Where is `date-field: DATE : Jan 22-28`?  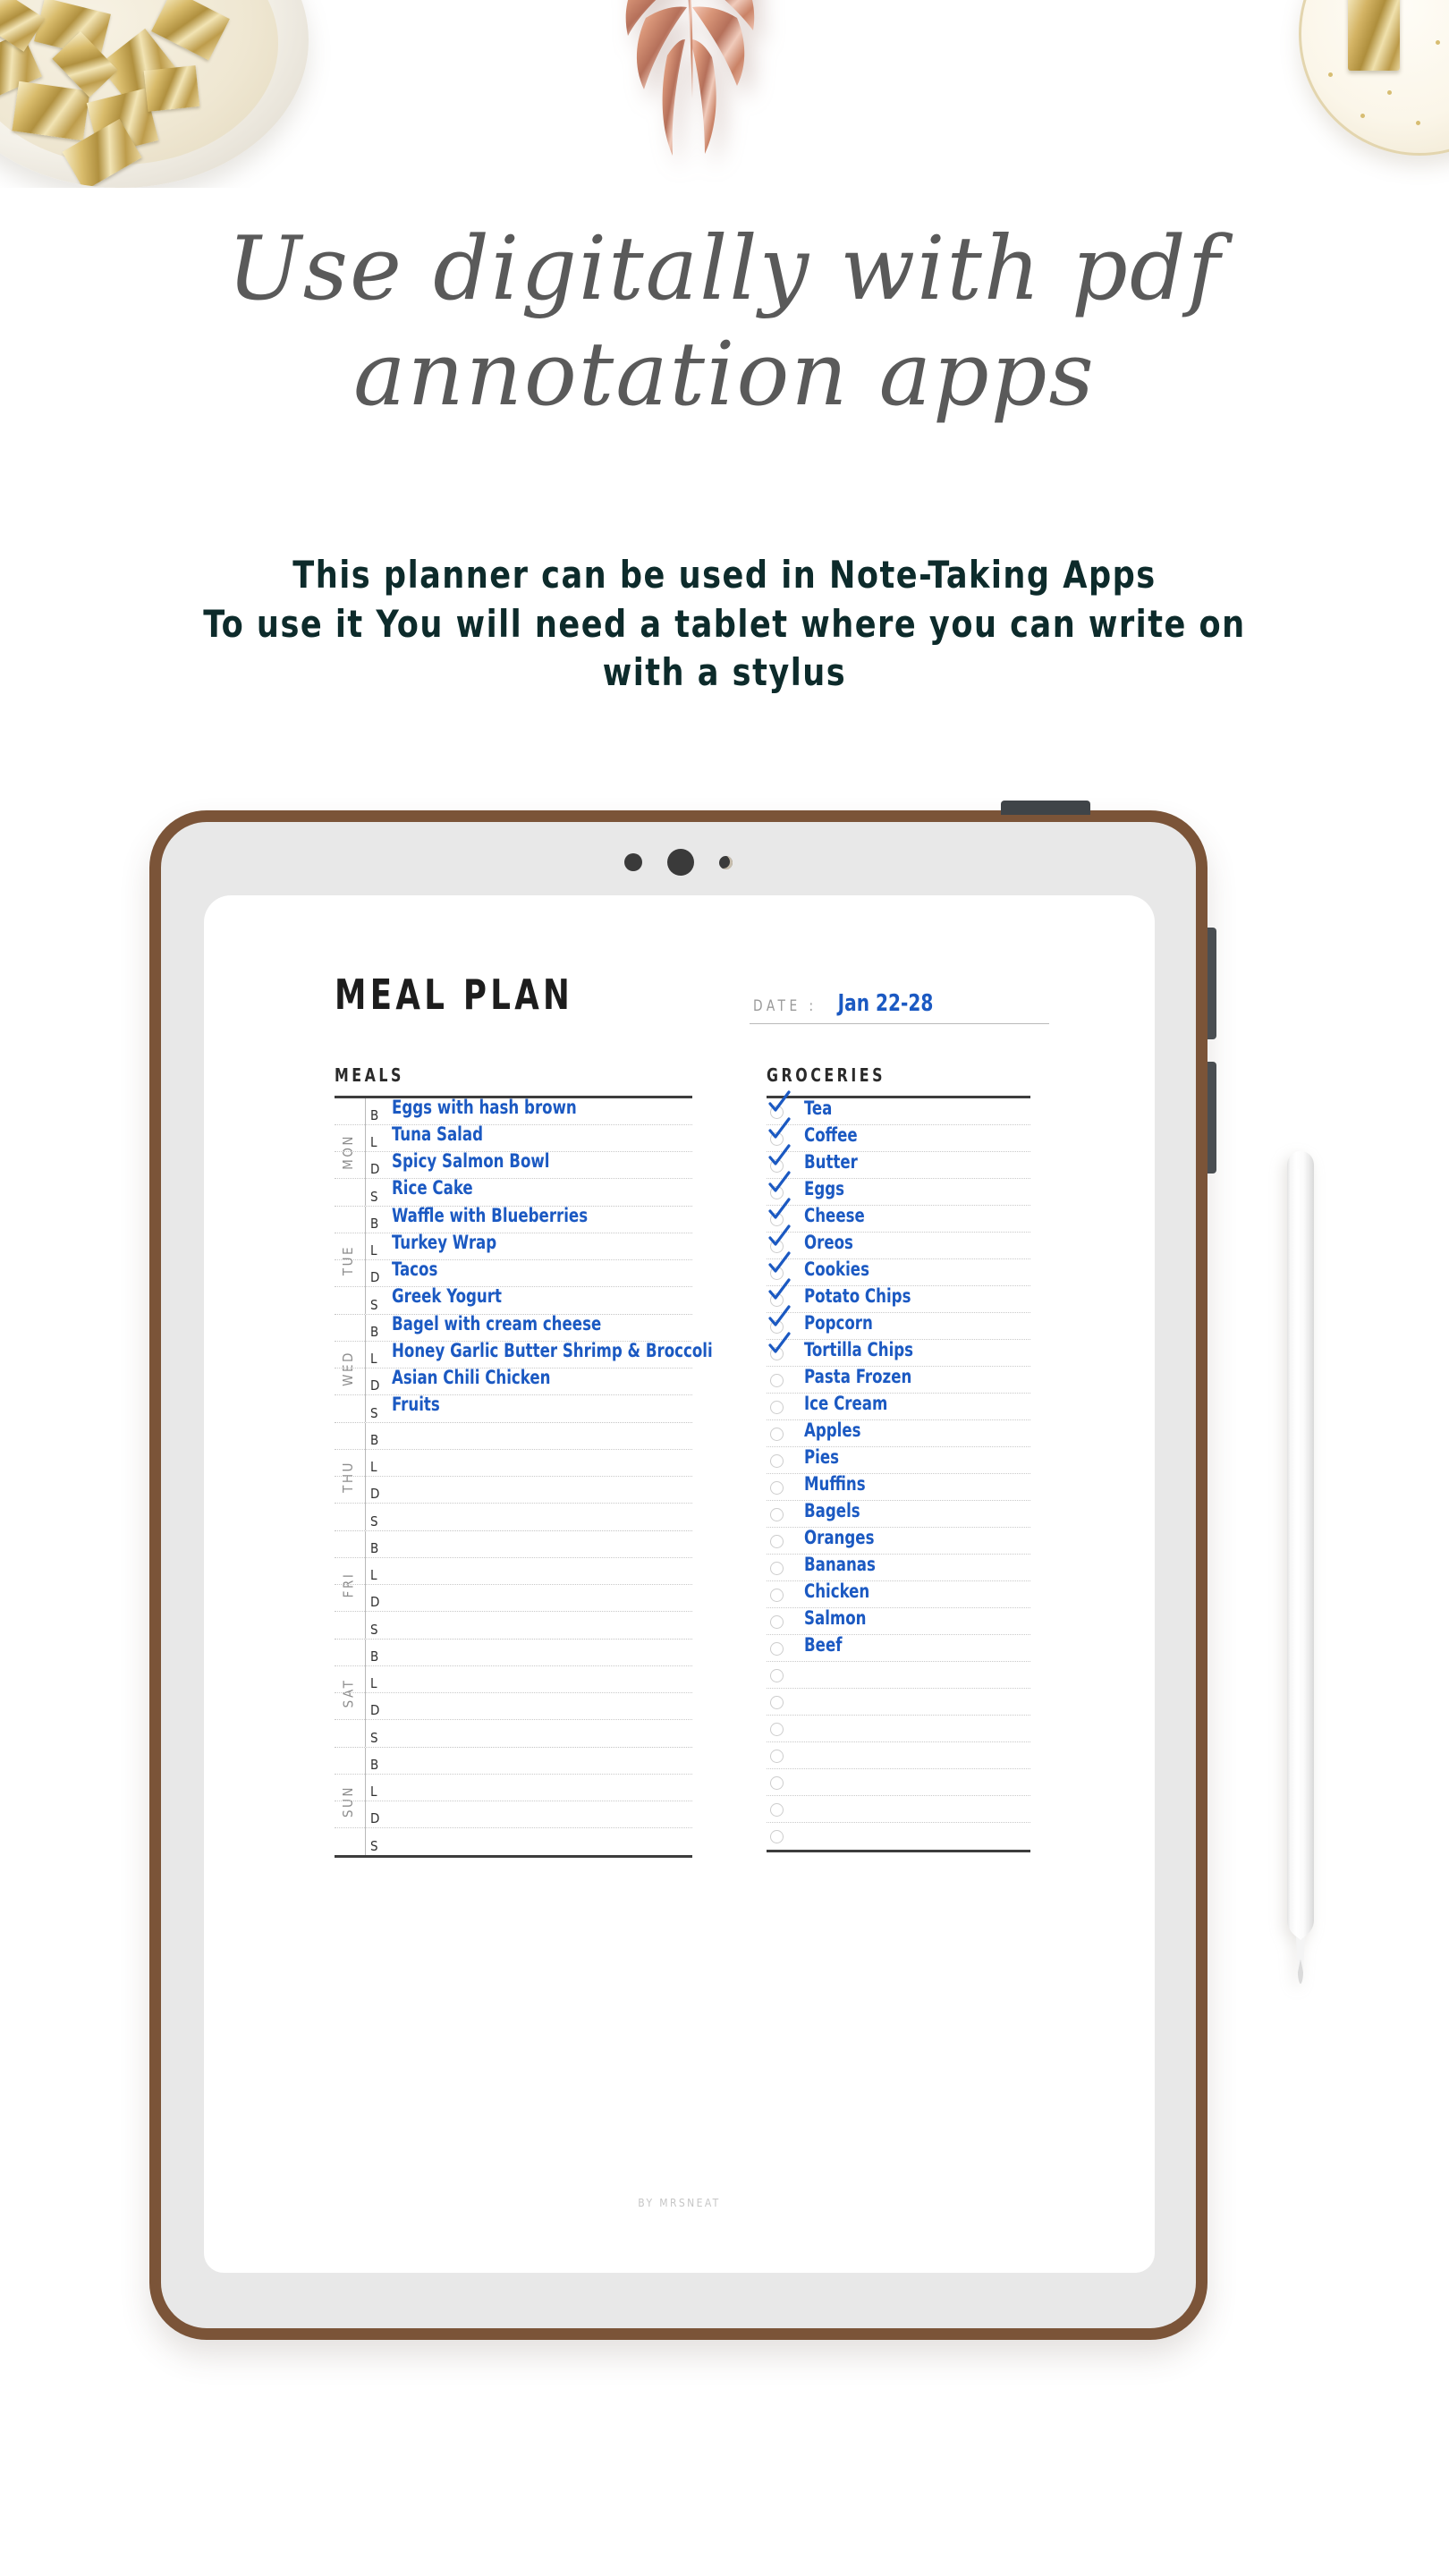 date-field: DATE : Jan 22-28 is located at coordinates (899, 1007).